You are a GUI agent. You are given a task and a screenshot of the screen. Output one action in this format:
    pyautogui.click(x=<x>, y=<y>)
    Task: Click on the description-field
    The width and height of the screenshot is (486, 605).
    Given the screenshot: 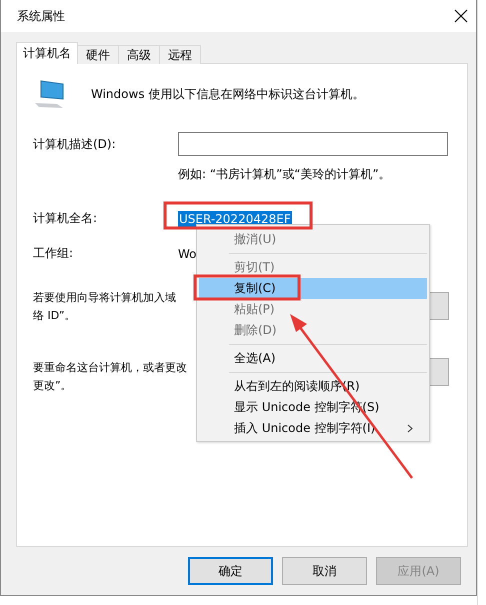 What is the action you would take?
    pyautogui.click(x=313, y=144)
    